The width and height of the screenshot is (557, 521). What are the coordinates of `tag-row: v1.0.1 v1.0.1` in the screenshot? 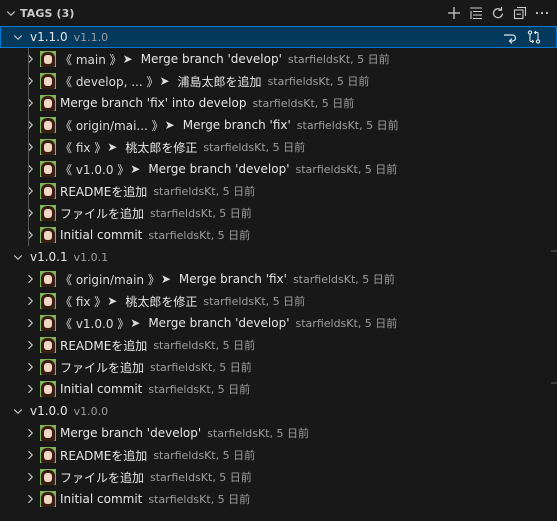 It's located at (278, 257).